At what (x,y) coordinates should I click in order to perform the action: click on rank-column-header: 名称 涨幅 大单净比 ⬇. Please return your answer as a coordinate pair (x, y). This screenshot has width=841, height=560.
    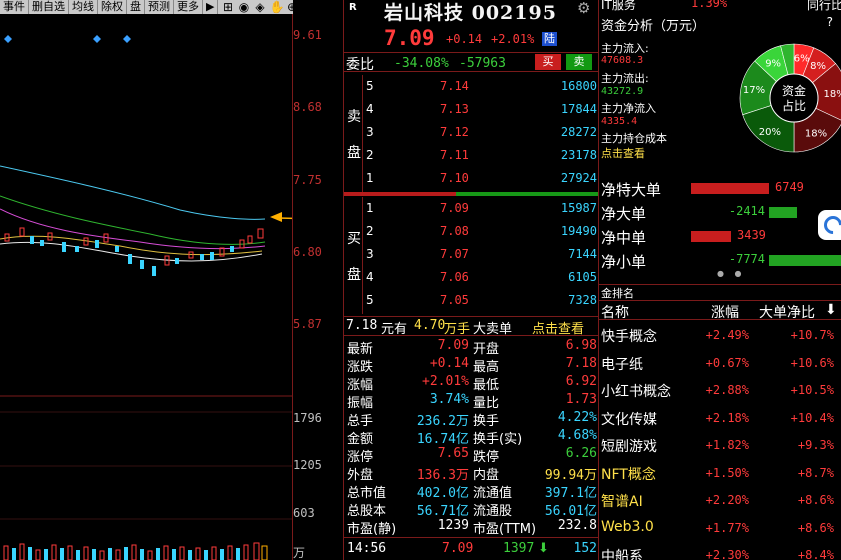
    Looking at the image, I should click on (720, 311).